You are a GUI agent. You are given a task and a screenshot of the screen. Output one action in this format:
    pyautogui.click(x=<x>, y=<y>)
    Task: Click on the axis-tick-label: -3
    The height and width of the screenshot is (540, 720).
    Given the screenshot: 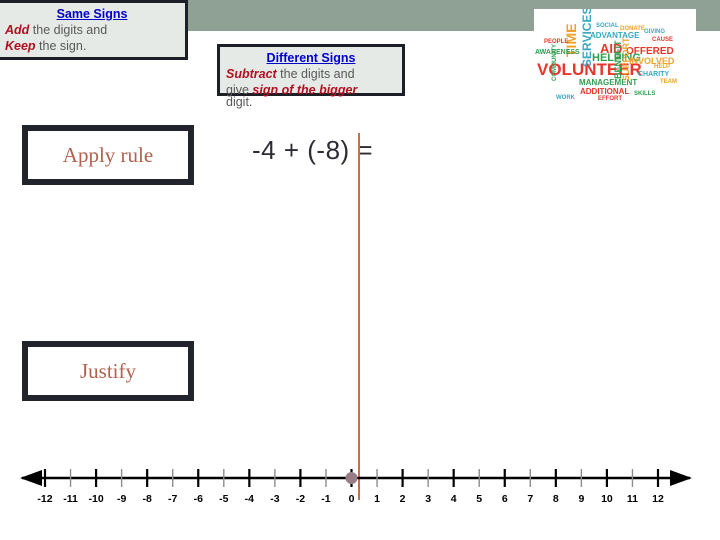 What is the action you would take?
    pyautogui.click(x=274, y=499)
    